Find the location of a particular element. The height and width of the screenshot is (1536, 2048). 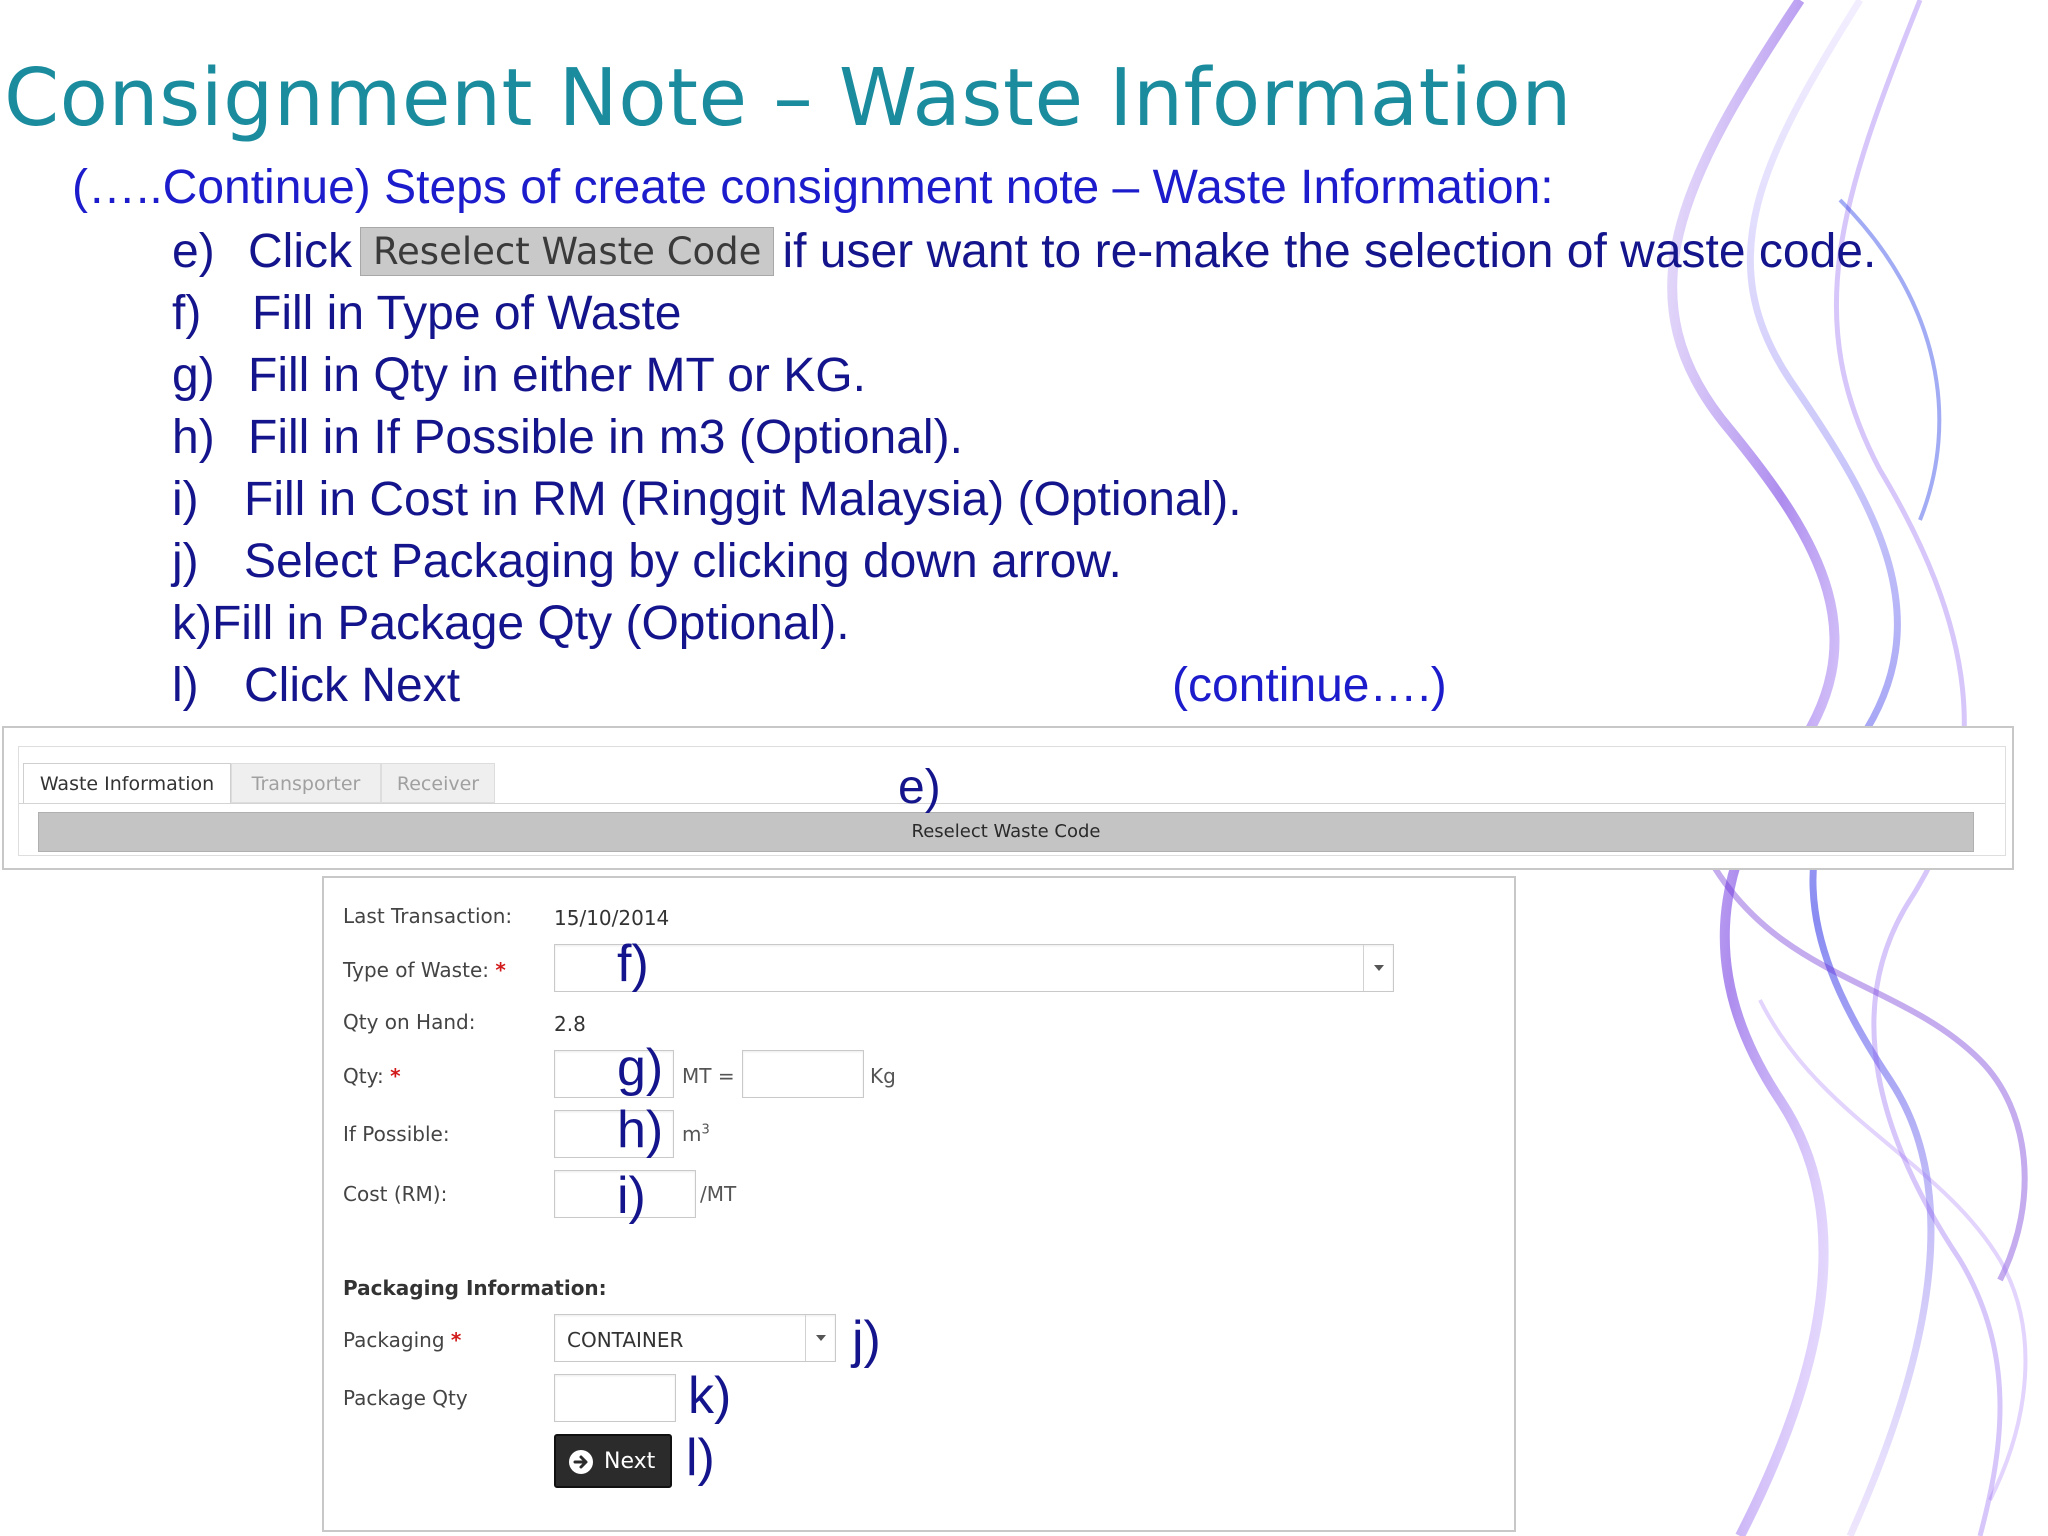

step-marker: g) is located at coordinates (193, 375).